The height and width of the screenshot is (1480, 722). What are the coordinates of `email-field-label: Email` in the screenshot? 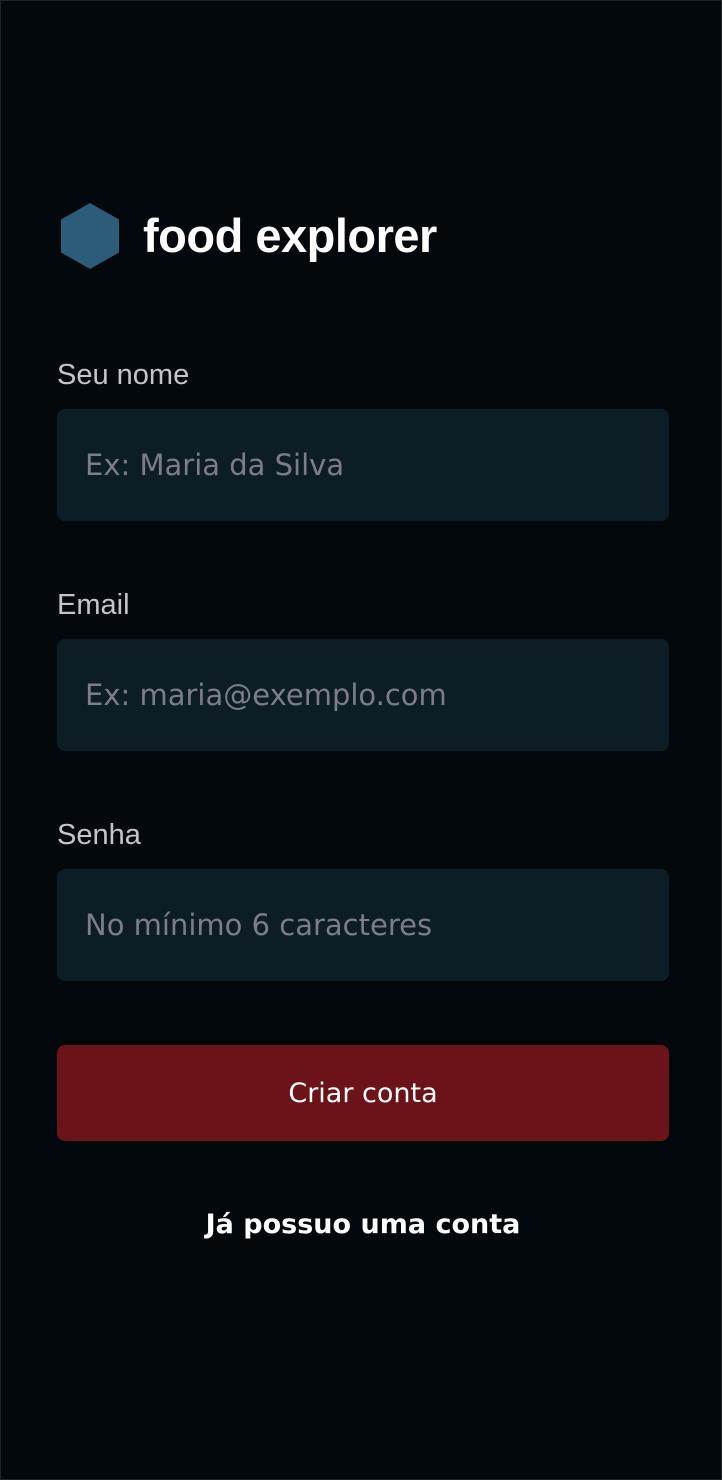 It's located at (93, 605).